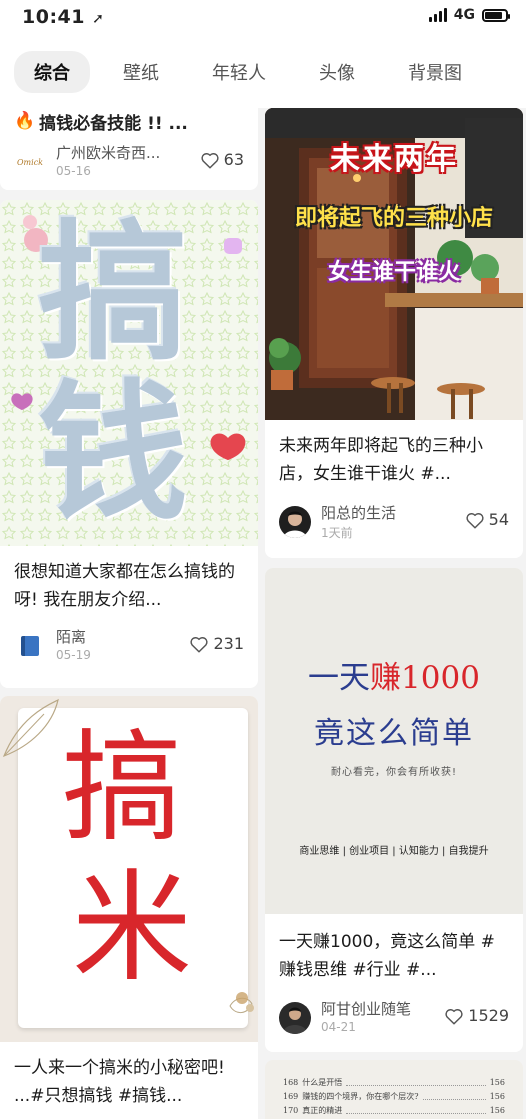 The width and height of the screenshot is (526, 1119). I want to click on cover-title-number: 1000, so click(440, 678).